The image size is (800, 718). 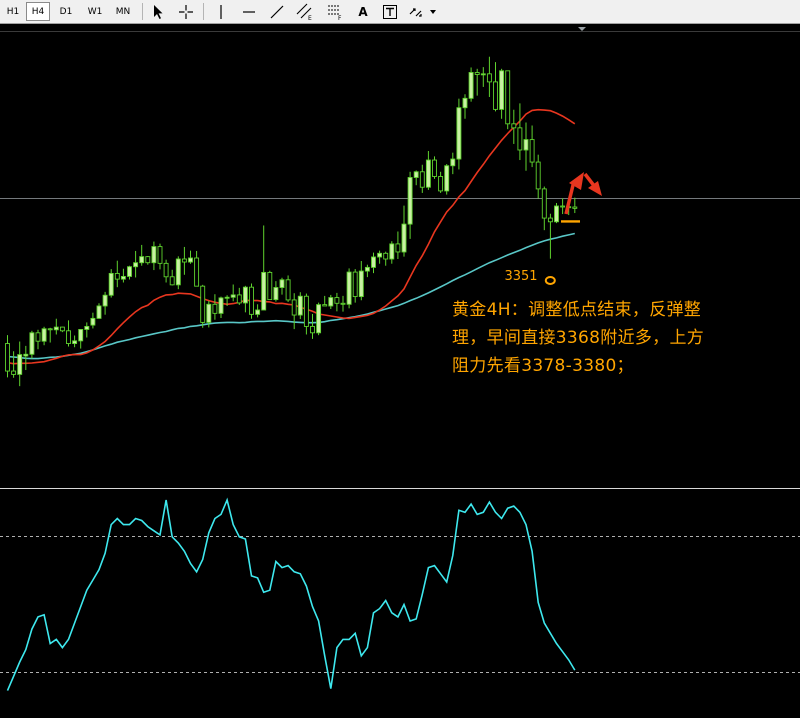 What do you see at coordinates (335, 11) in the screenshot?
I see `fibonacci-icon: F` at bounding box center [335, 11].